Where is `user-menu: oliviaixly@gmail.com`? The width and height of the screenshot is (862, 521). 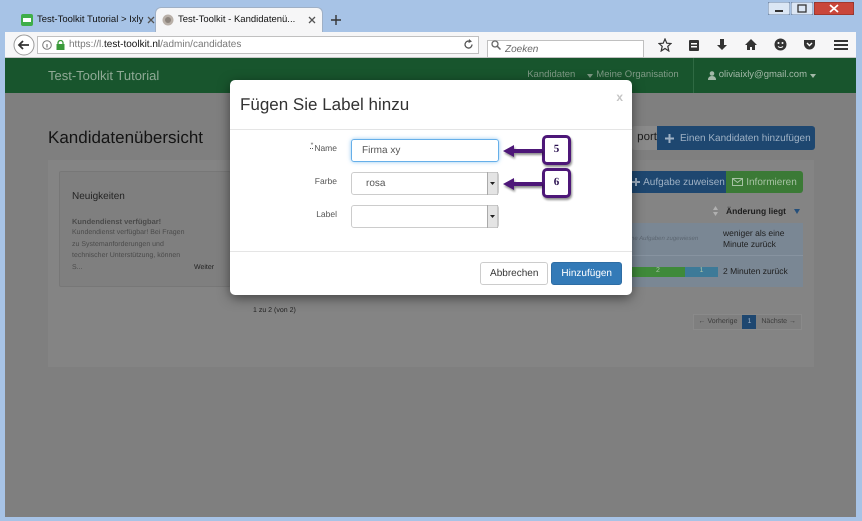 user-menu: oliviaixly@gmail.com is located at coordinates (762, 75).